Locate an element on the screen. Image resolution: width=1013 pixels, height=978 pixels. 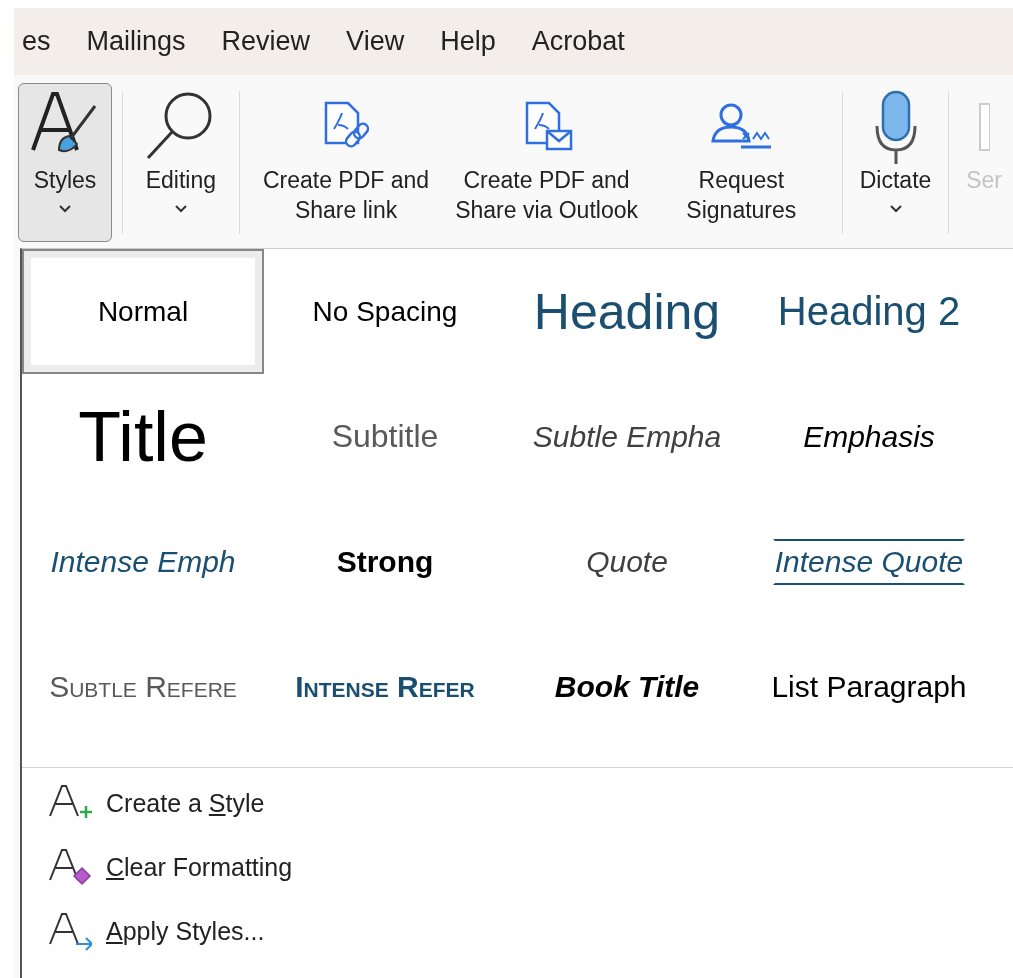
style-option: Book Title is located at coordinates (627, 686).